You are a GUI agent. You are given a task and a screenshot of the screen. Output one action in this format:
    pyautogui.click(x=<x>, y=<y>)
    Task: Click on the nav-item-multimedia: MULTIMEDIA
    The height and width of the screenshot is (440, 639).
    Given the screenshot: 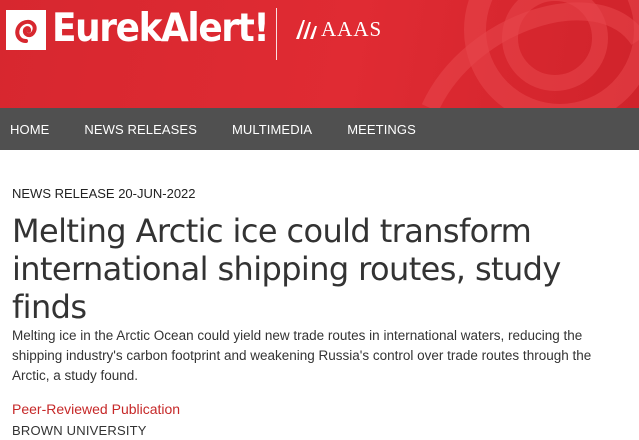 What is the action you would take?
    pyautogui.click(x=272, y=129)
    